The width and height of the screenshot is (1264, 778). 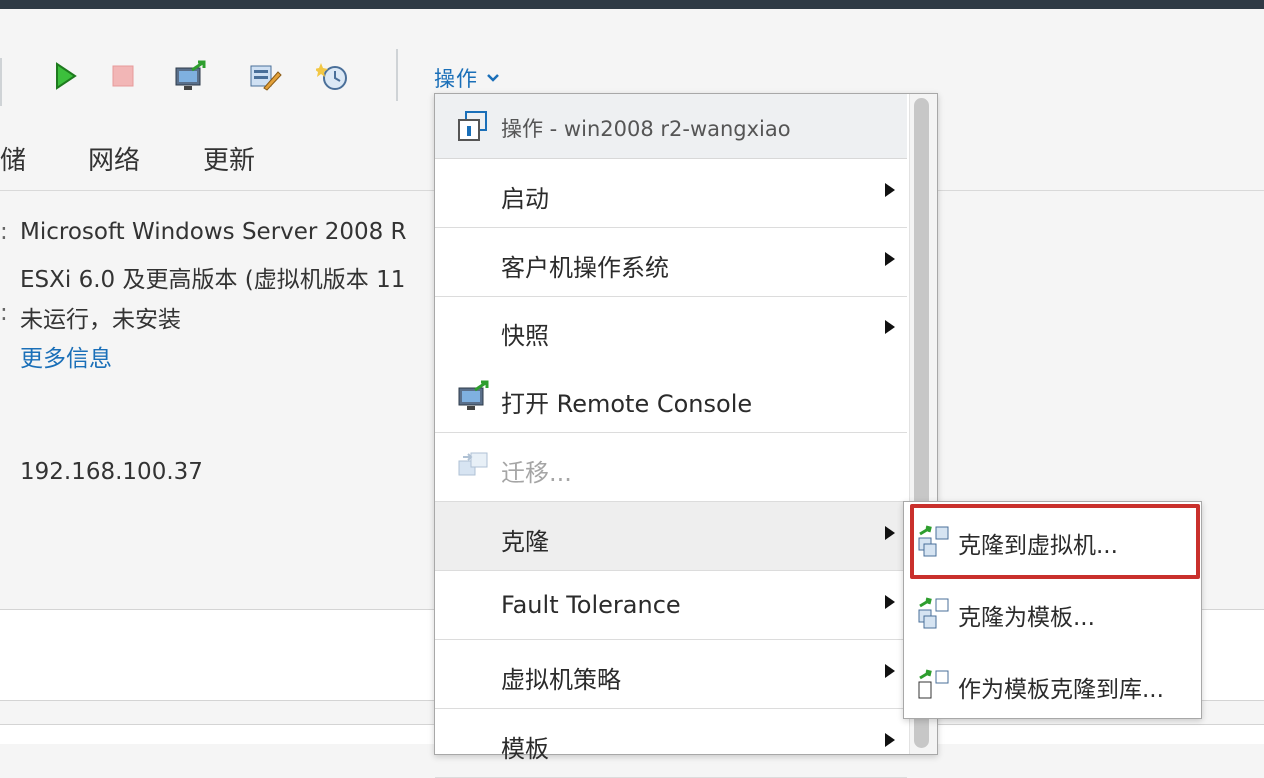 What do you see at coordinates (65, 76) in the screenshot?
I see `power-on-icon` at bounding box center [65, 76].